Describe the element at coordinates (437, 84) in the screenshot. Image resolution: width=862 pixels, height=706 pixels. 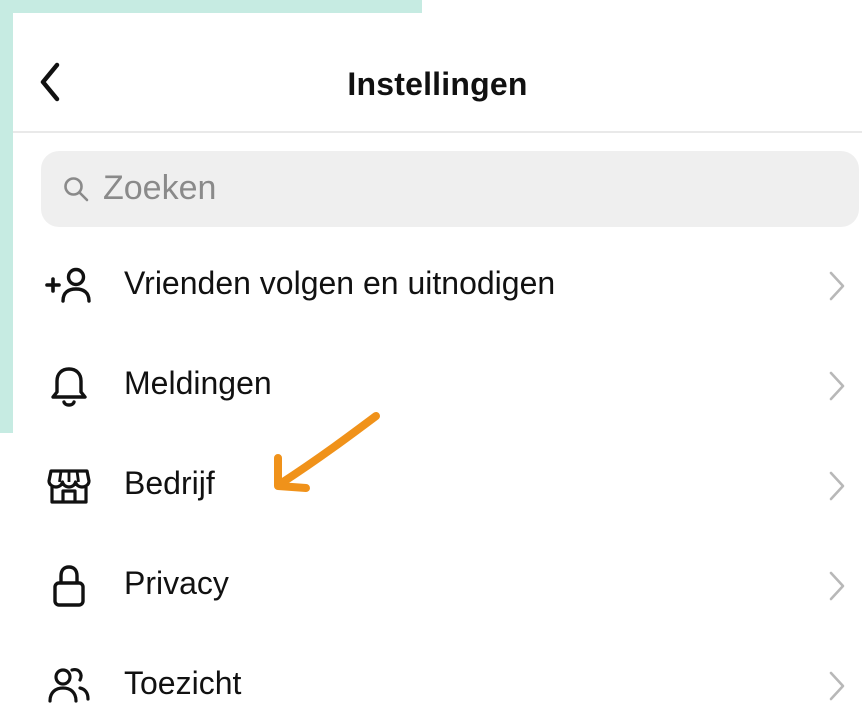
I see `page-title: Instellingen` at that location.